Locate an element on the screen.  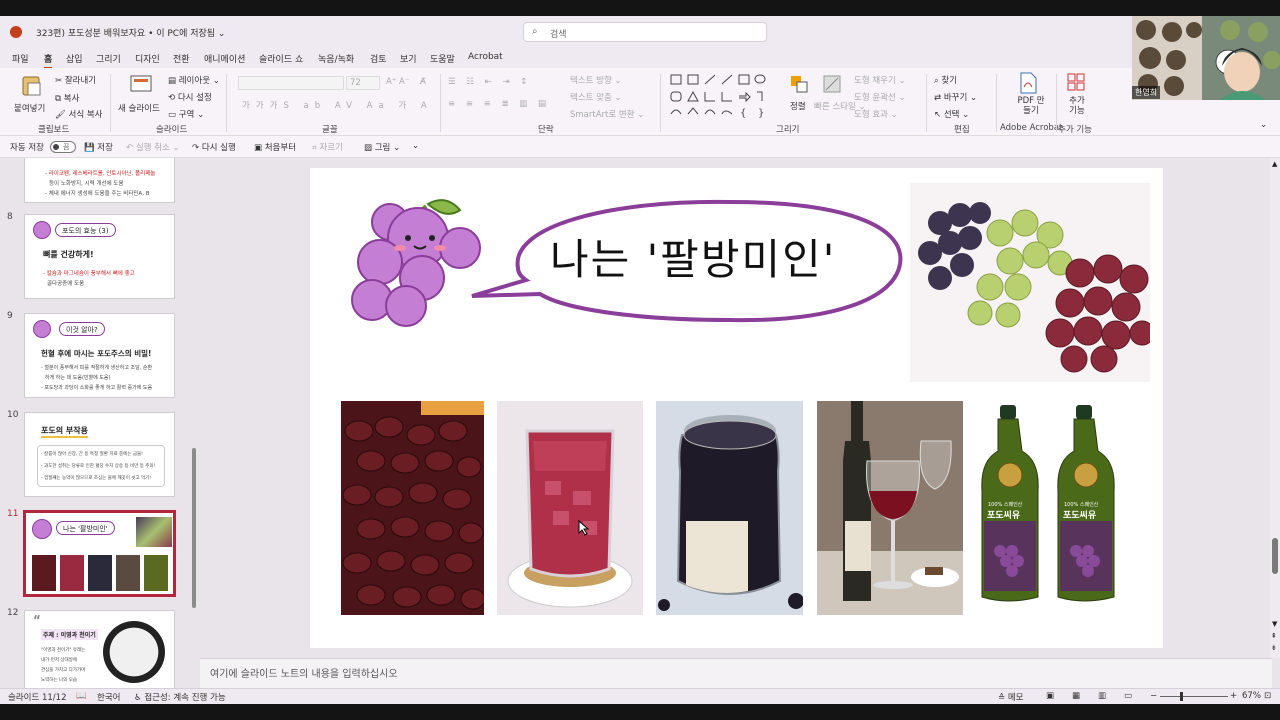
autosave-toggle: 끔 is located at coordinates (63, 147).